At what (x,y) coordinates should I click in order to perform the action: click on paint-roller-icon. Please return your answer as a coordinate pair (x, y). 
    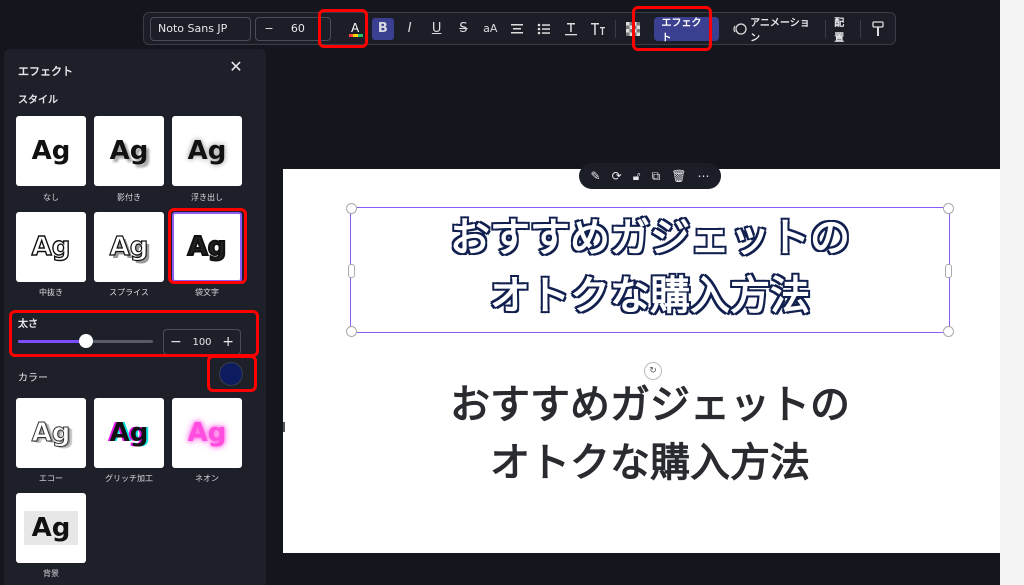
    Looking at the image, I should click on (878, 28).